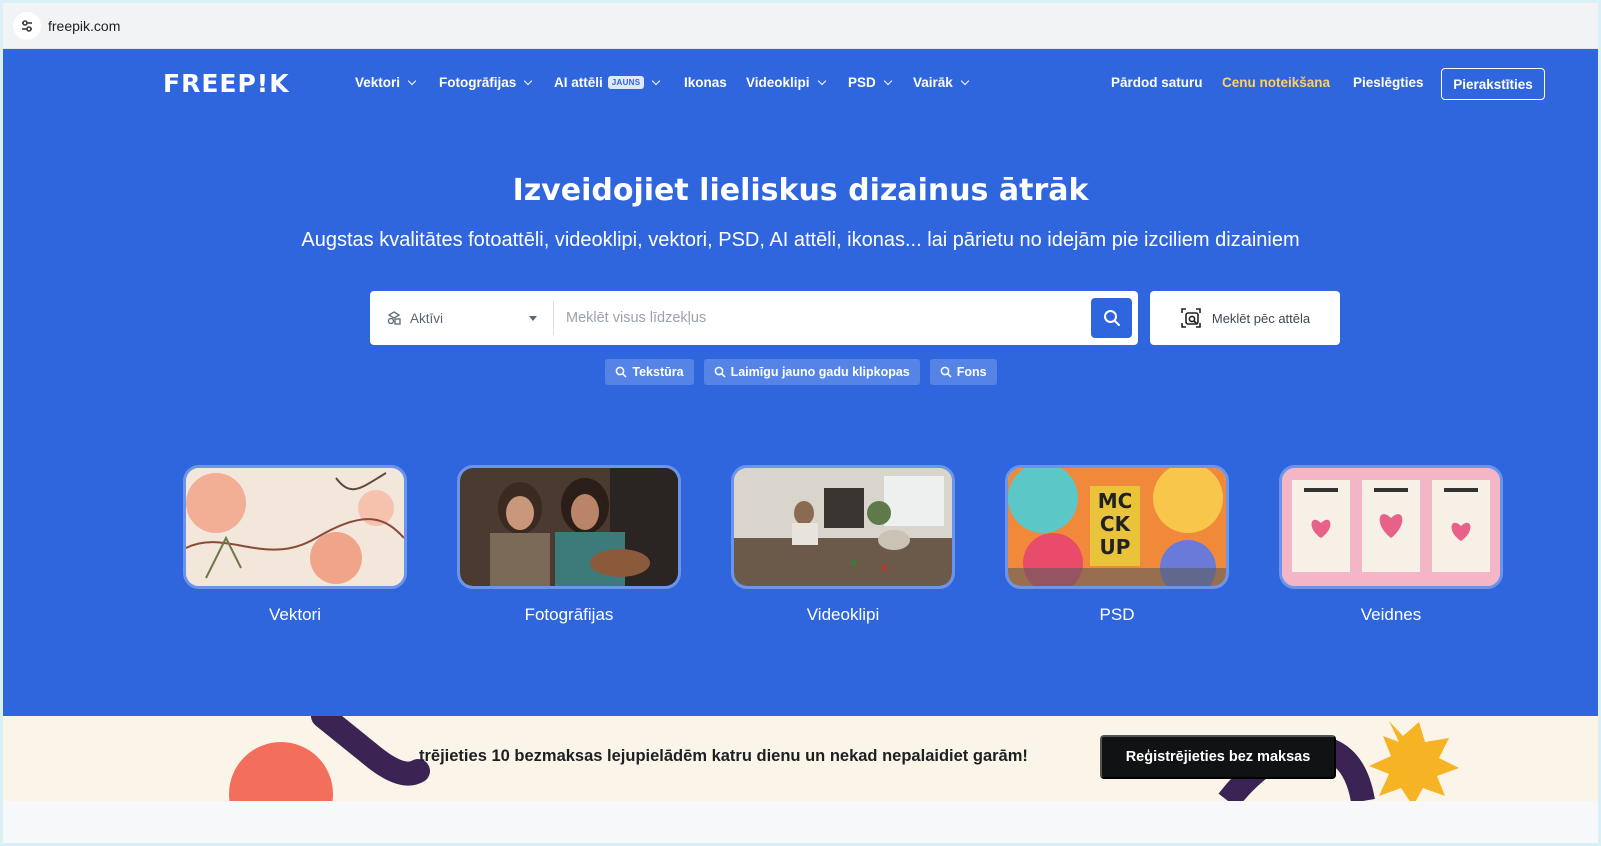  I want to click on image-search-icon, so click(1191, 318).